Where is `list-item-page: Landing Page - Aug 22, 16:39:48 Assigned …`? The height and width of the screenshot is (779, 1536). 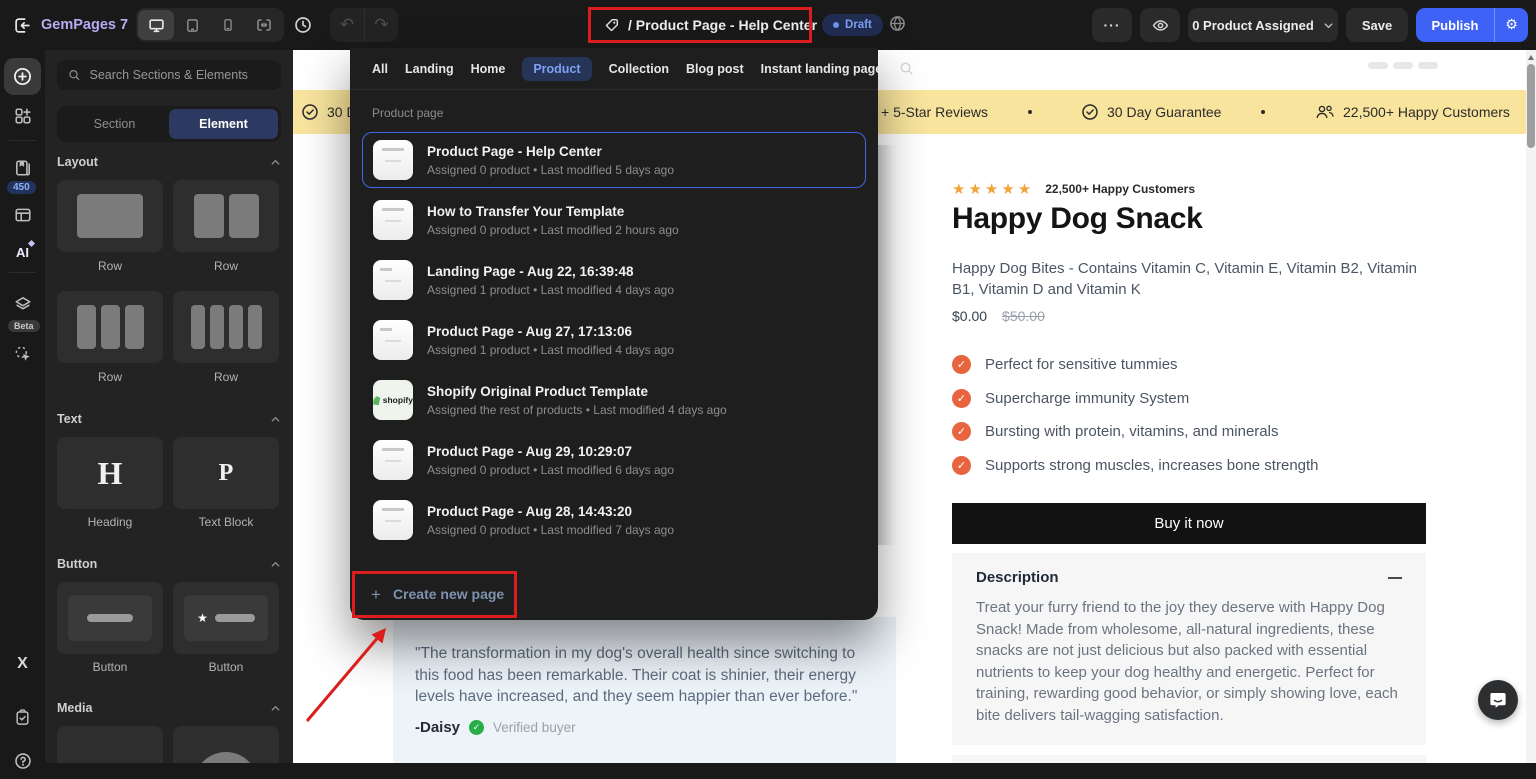 list-item-page: Landing Page - Aug 22, 16:39:48 Assigned … is located at coordinates (614, 280).